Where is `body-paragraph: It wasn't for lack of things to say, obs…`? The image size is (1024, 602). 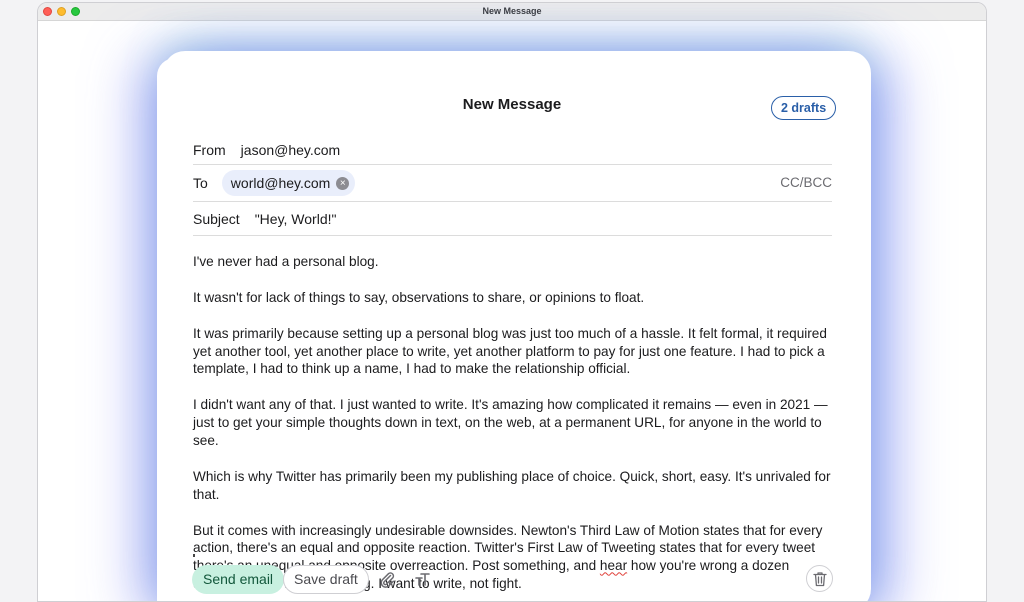 body-paragraph: It wasn't for lack of things to say, obs… is located at coordinates (419, 297).